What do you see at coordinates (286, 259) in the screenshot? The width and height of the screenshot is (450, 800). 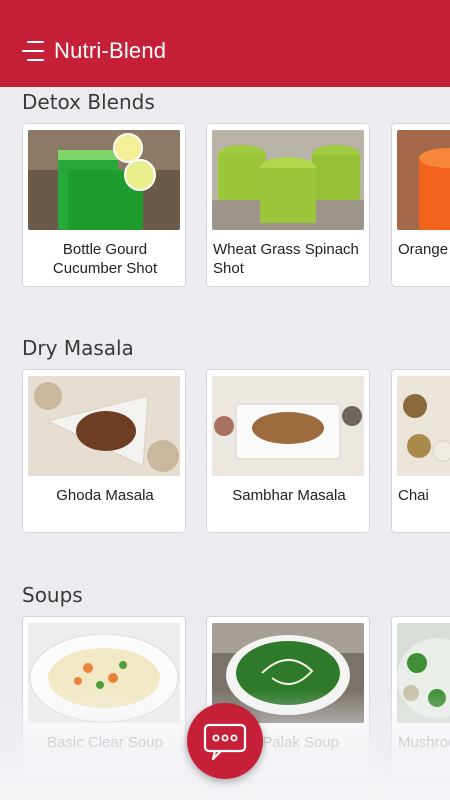 I see `recipe-label: Wheat Grass Spinach Shot` at bounding box center [286, 259].